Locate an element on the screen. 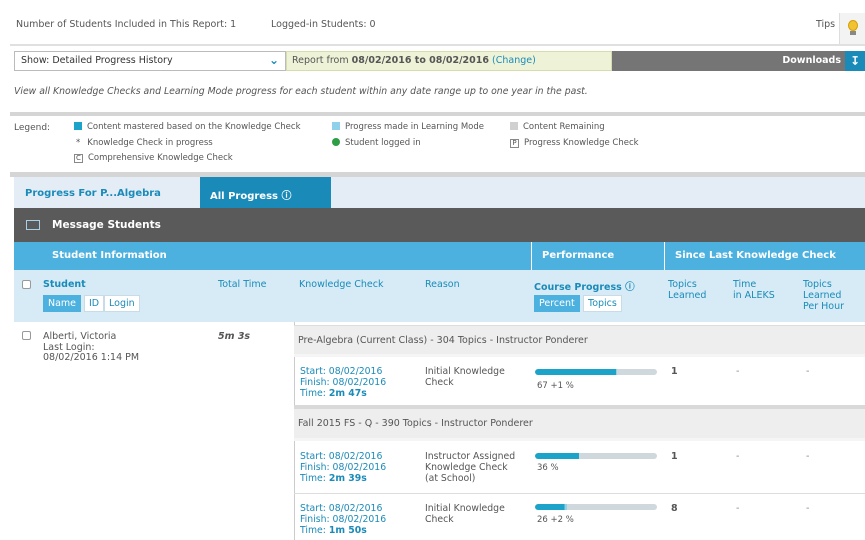  legend-remaining: Content Remaining is located at coordinates (557, 127).